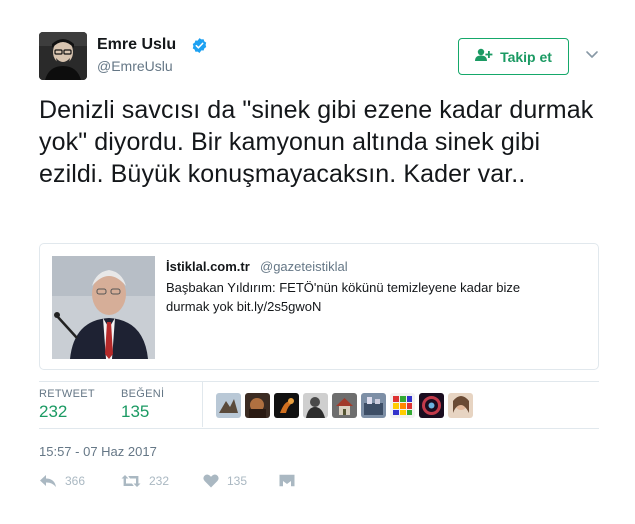 The image size is (635, 524). I want to click on follow-button: Takip et, so click(513, 56).